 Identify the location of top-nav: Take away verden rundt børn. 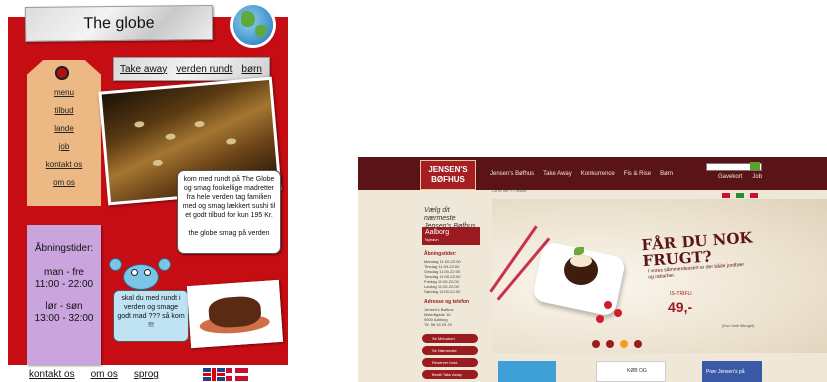
(191, 69).